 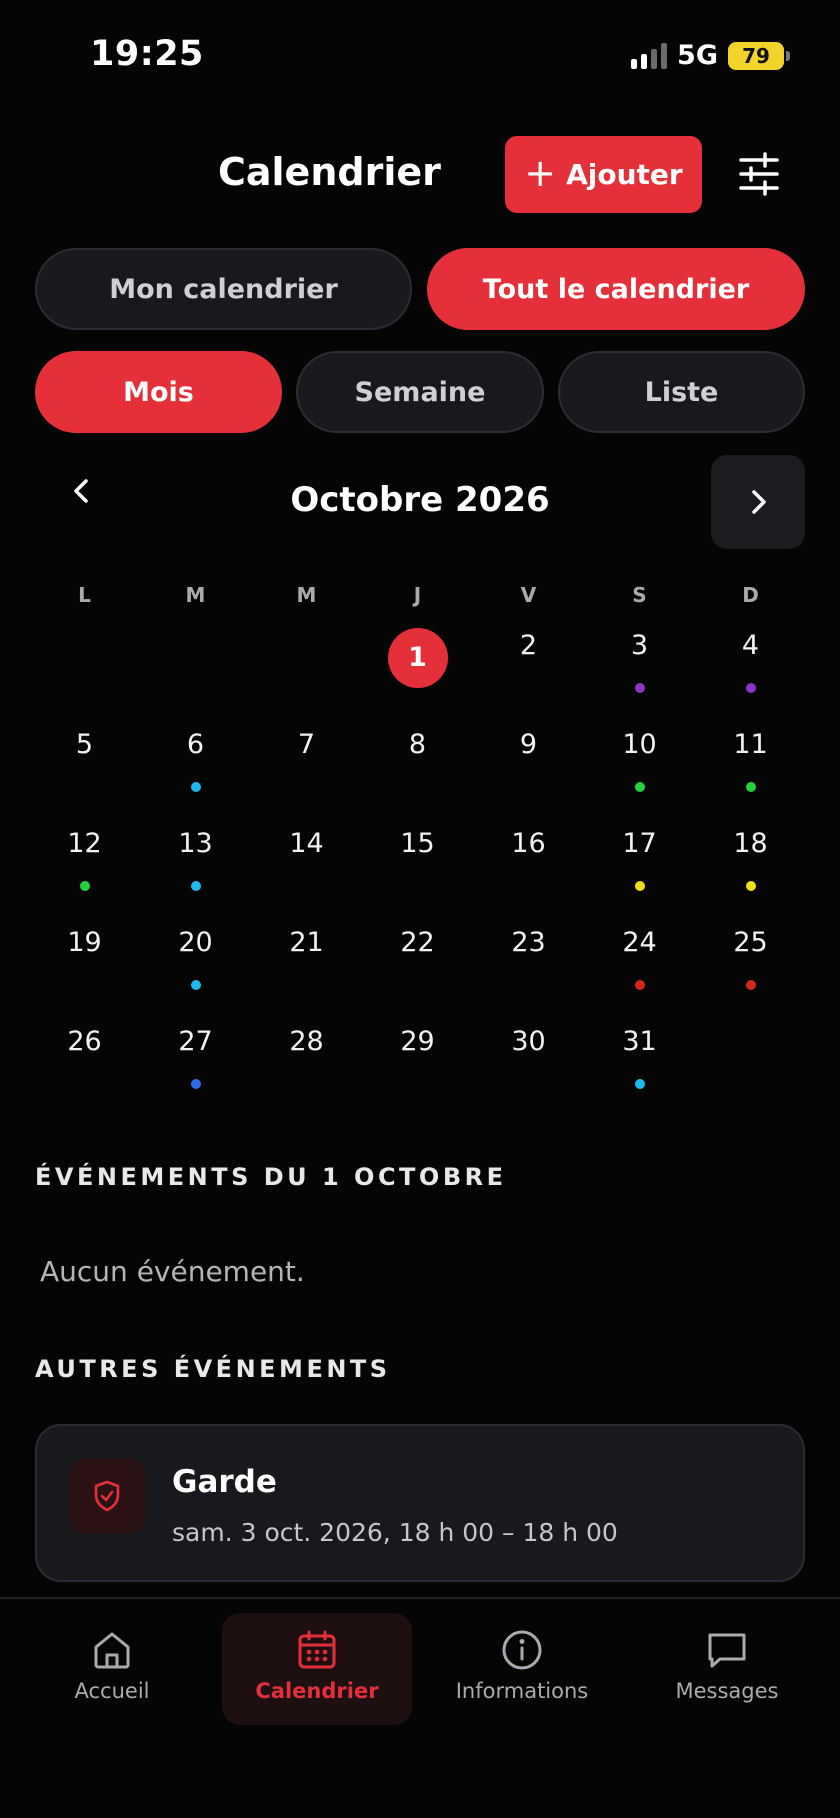 I want to click on tab-mon-calendrier: Mon calendrier, so click(x=223, y=289).